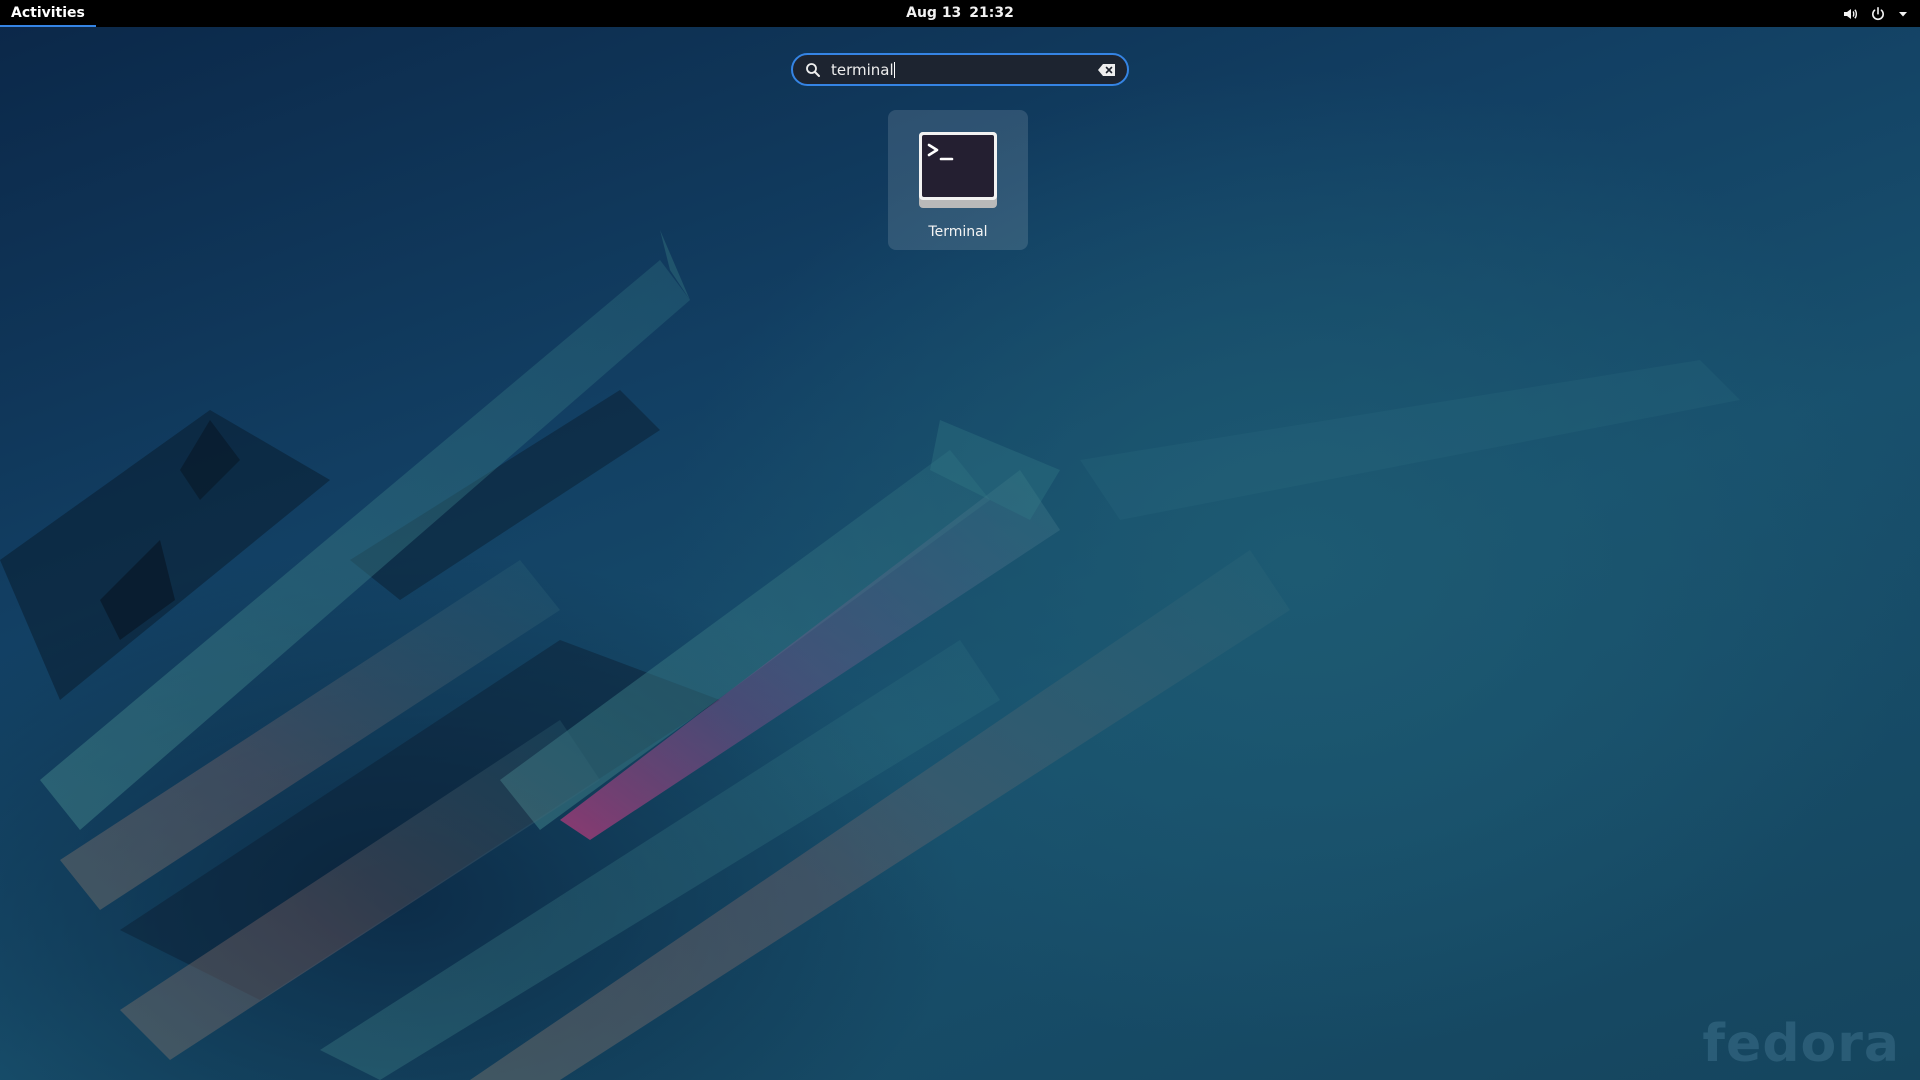 The width and height of the screenshot is (1920, 1080). Describe the element at coordinates (48, 13) in the screenshot. I see `activities-button: Activities` at that location.